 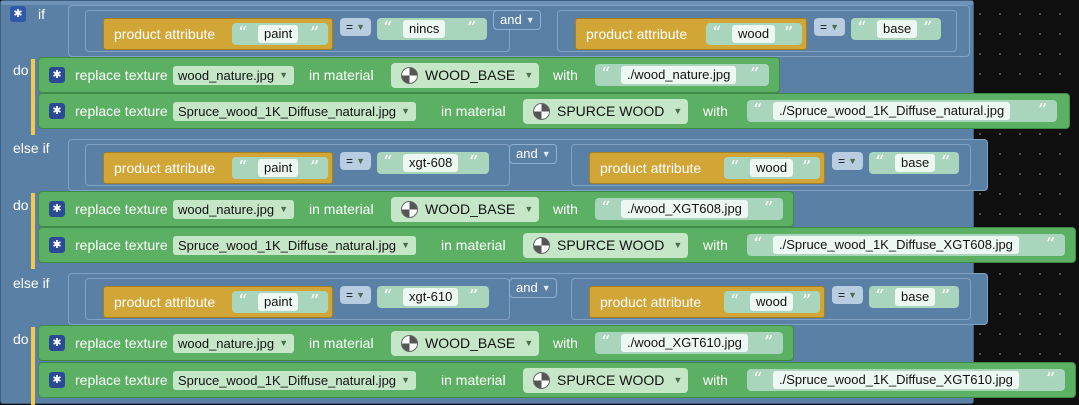 What do you see at coordinates (651, 168) in the screenshot?
I see `product-attribute-label: product attribute` at bounding box center [651, 168].